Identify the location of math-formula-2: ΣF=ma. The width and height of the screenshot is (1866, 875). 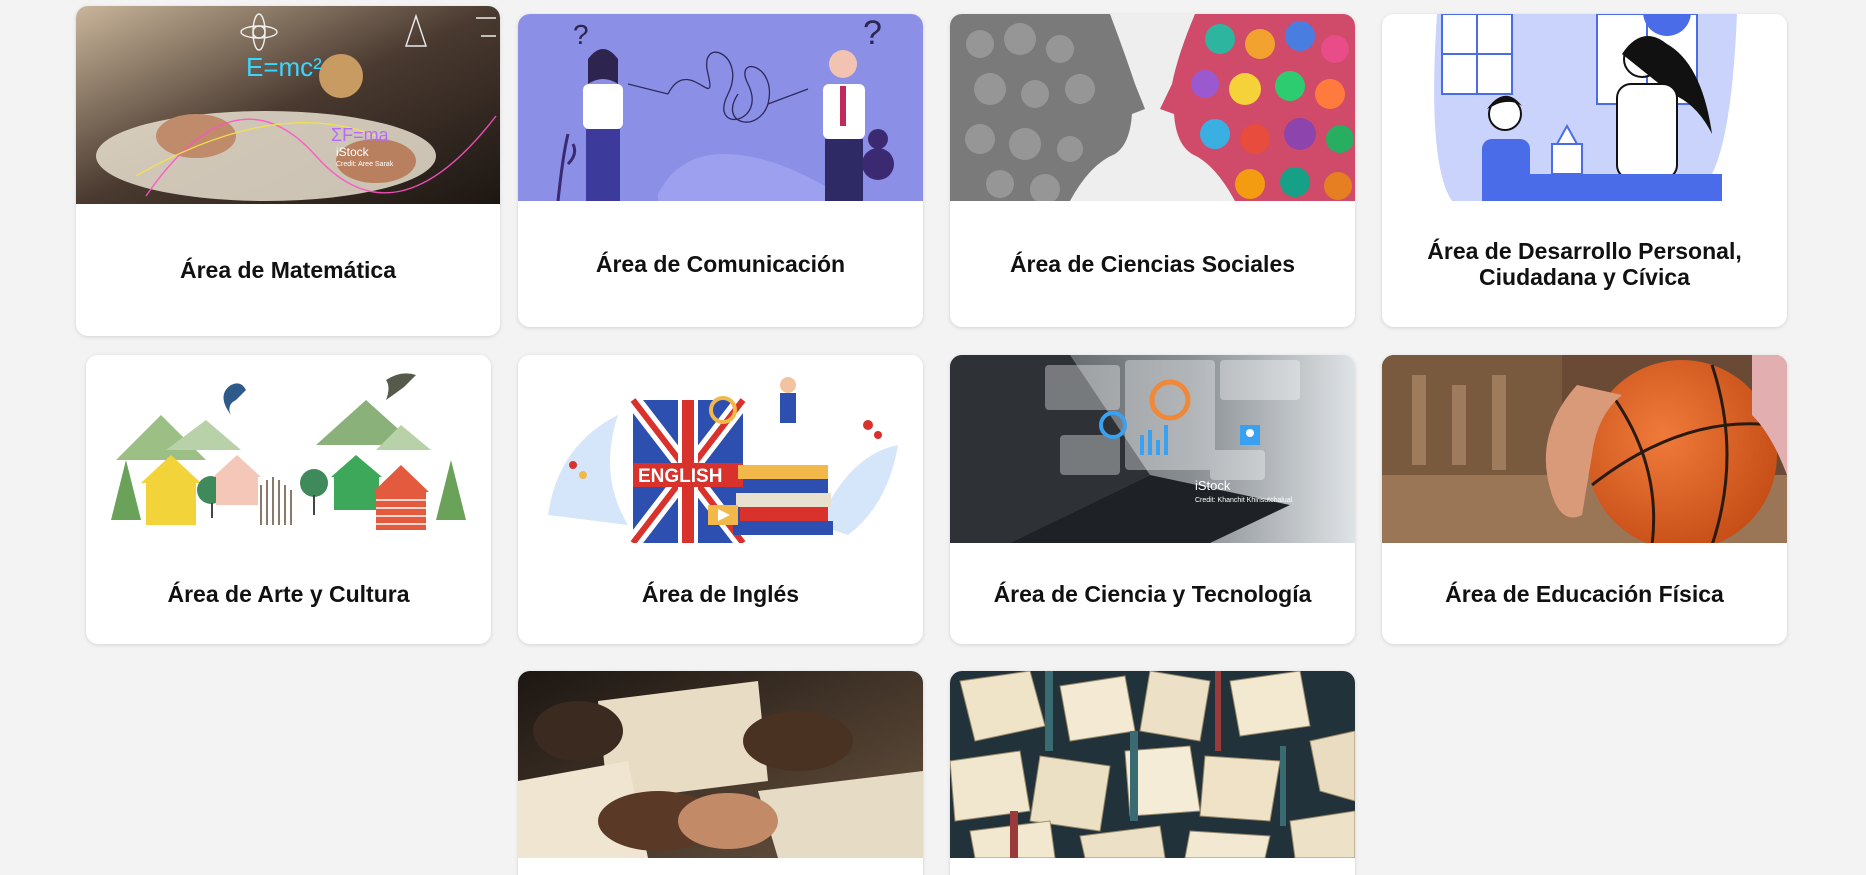
(360, 135).